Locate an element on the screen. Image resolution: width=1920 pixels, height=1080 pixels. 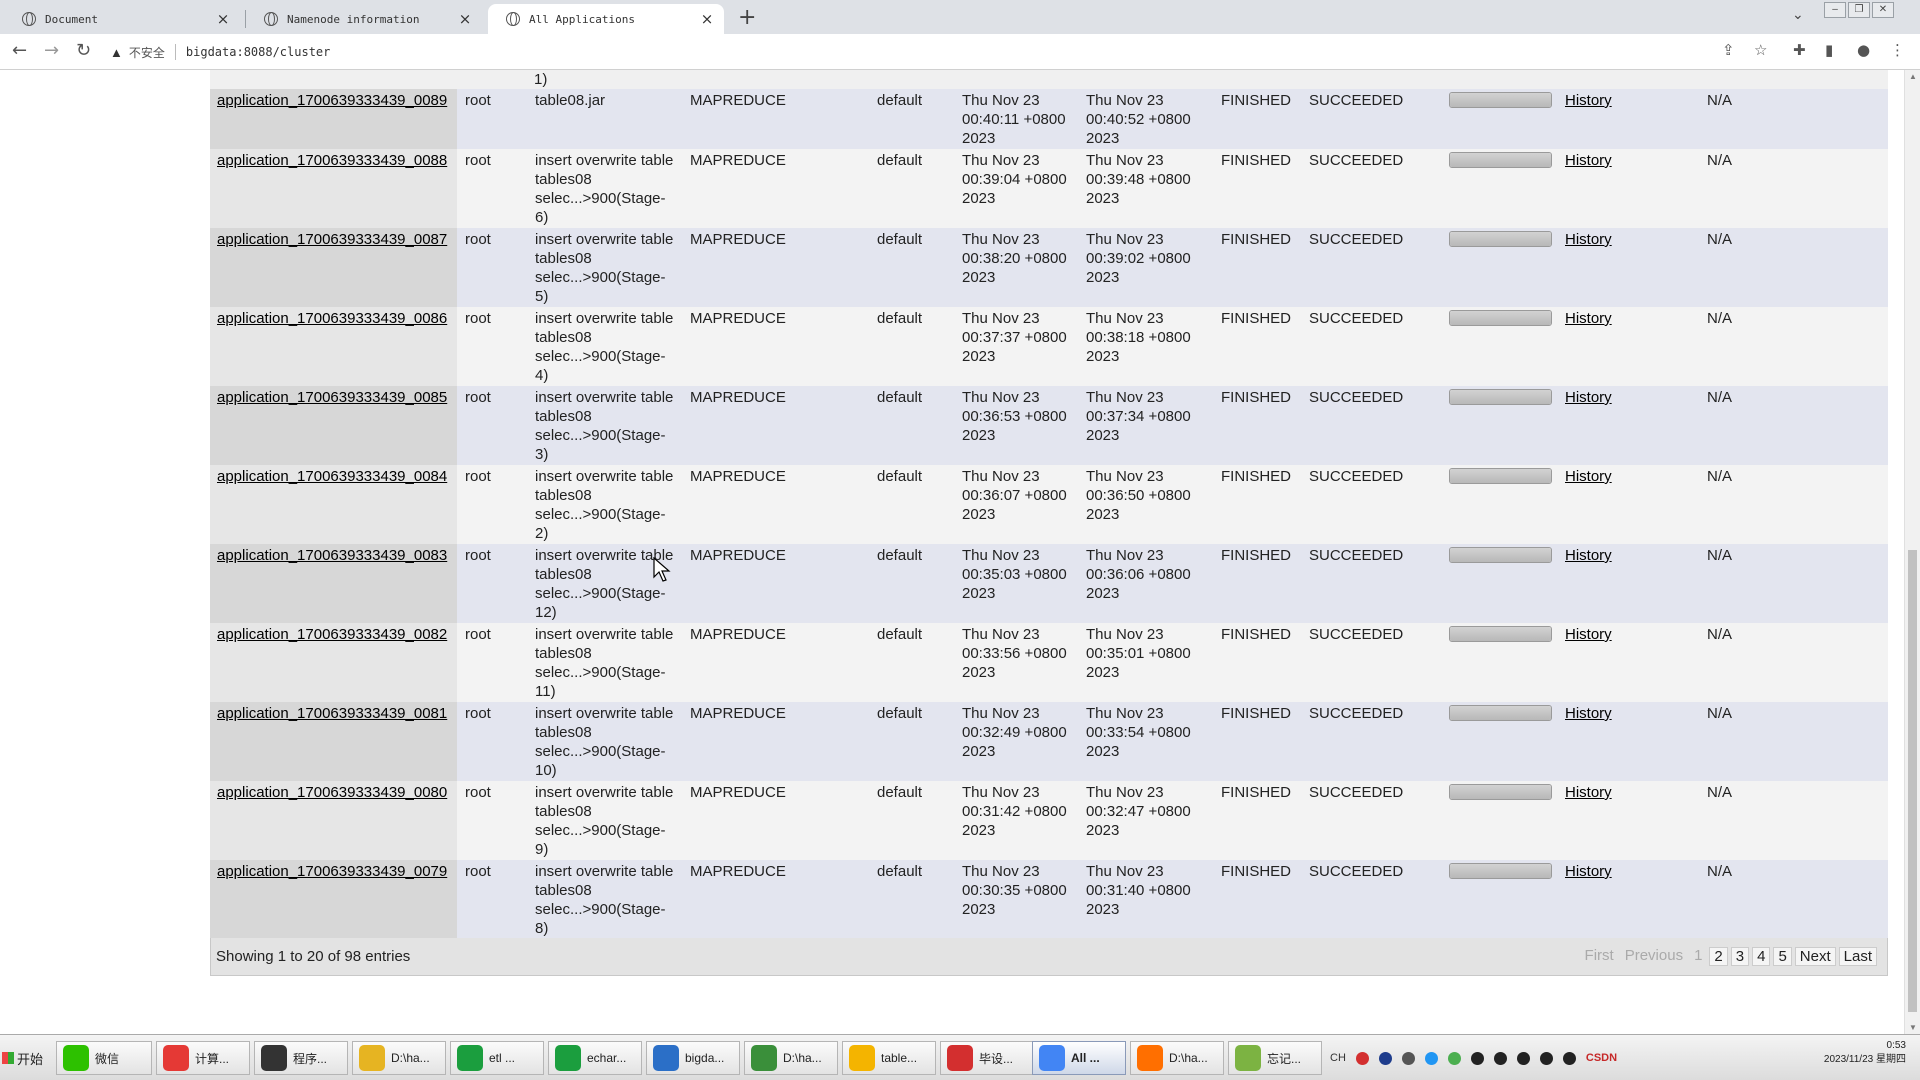
ime-indicator: CH is located at coordinates (1338, 1058).